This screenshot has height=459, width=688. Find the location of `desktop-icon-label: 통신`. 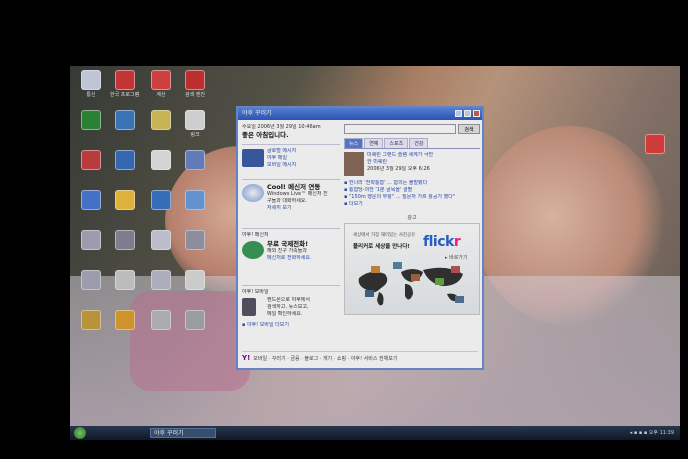

desktop-icon-label: 통신 is located at coordinates (91, 95).